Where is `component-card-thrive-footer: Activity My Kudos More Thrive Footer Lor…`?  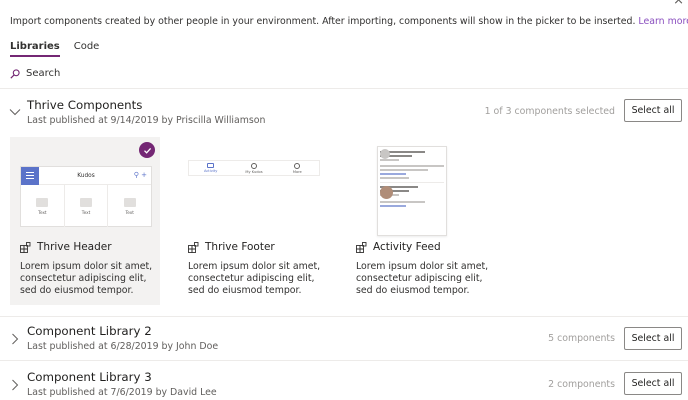 component-card-thrive-footer: Activity My Kudos More Thrive Footer Lor… is located at coordinates (253, 221).